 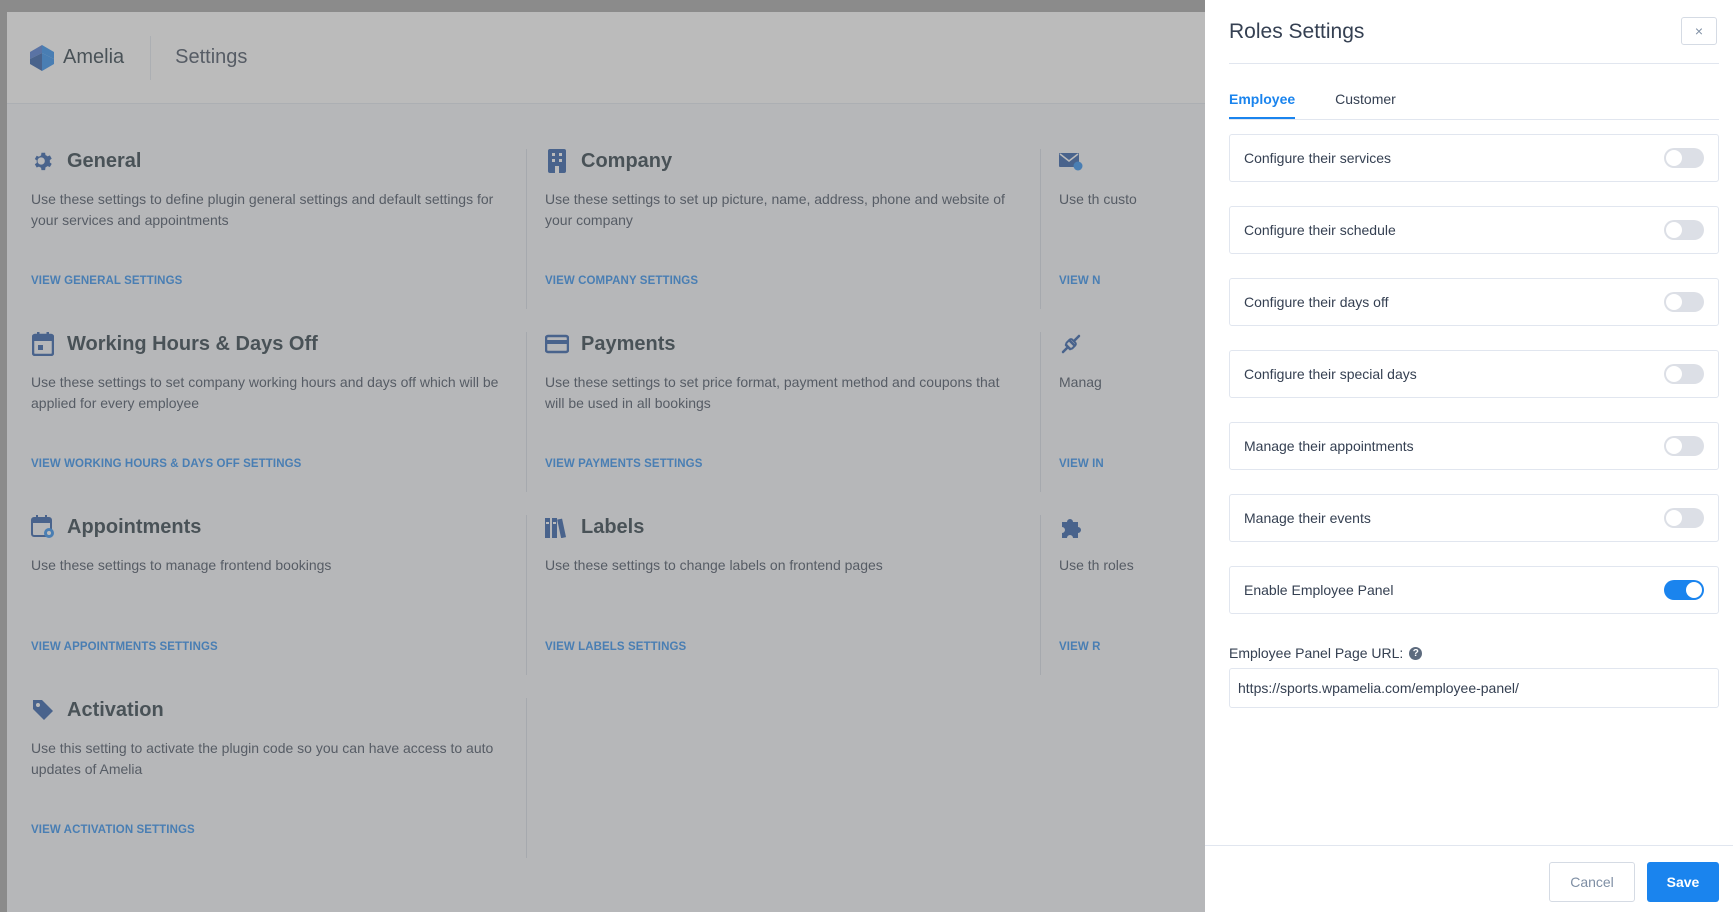 I want to click on option-manage-events: Manage their events, so click(x=1474, y=518).